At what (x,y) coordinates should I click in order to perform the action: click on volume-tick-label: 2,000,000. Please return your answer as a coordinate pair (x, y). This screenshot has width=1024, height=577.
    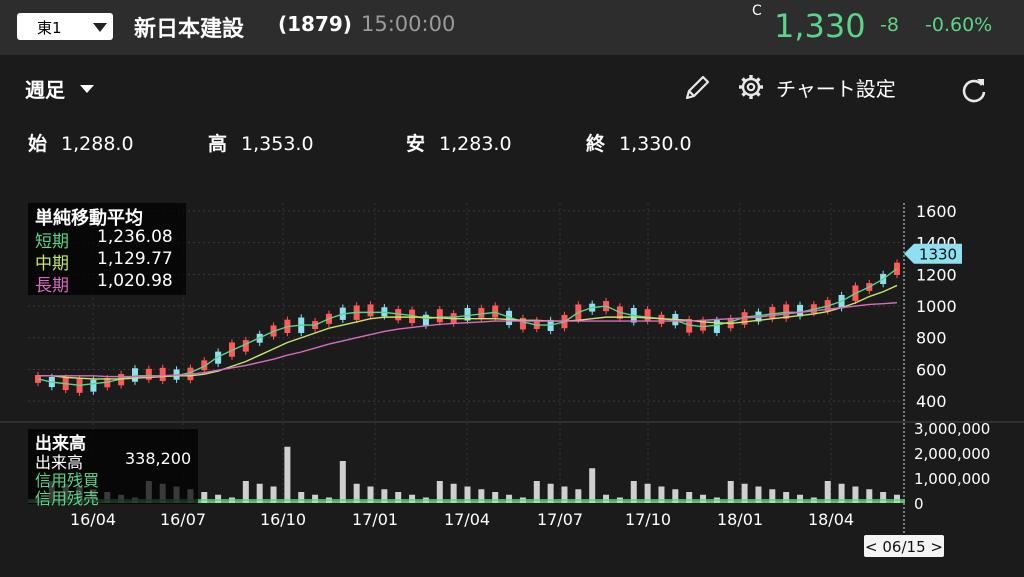
    Looking at the image, I should click on (952, 454).